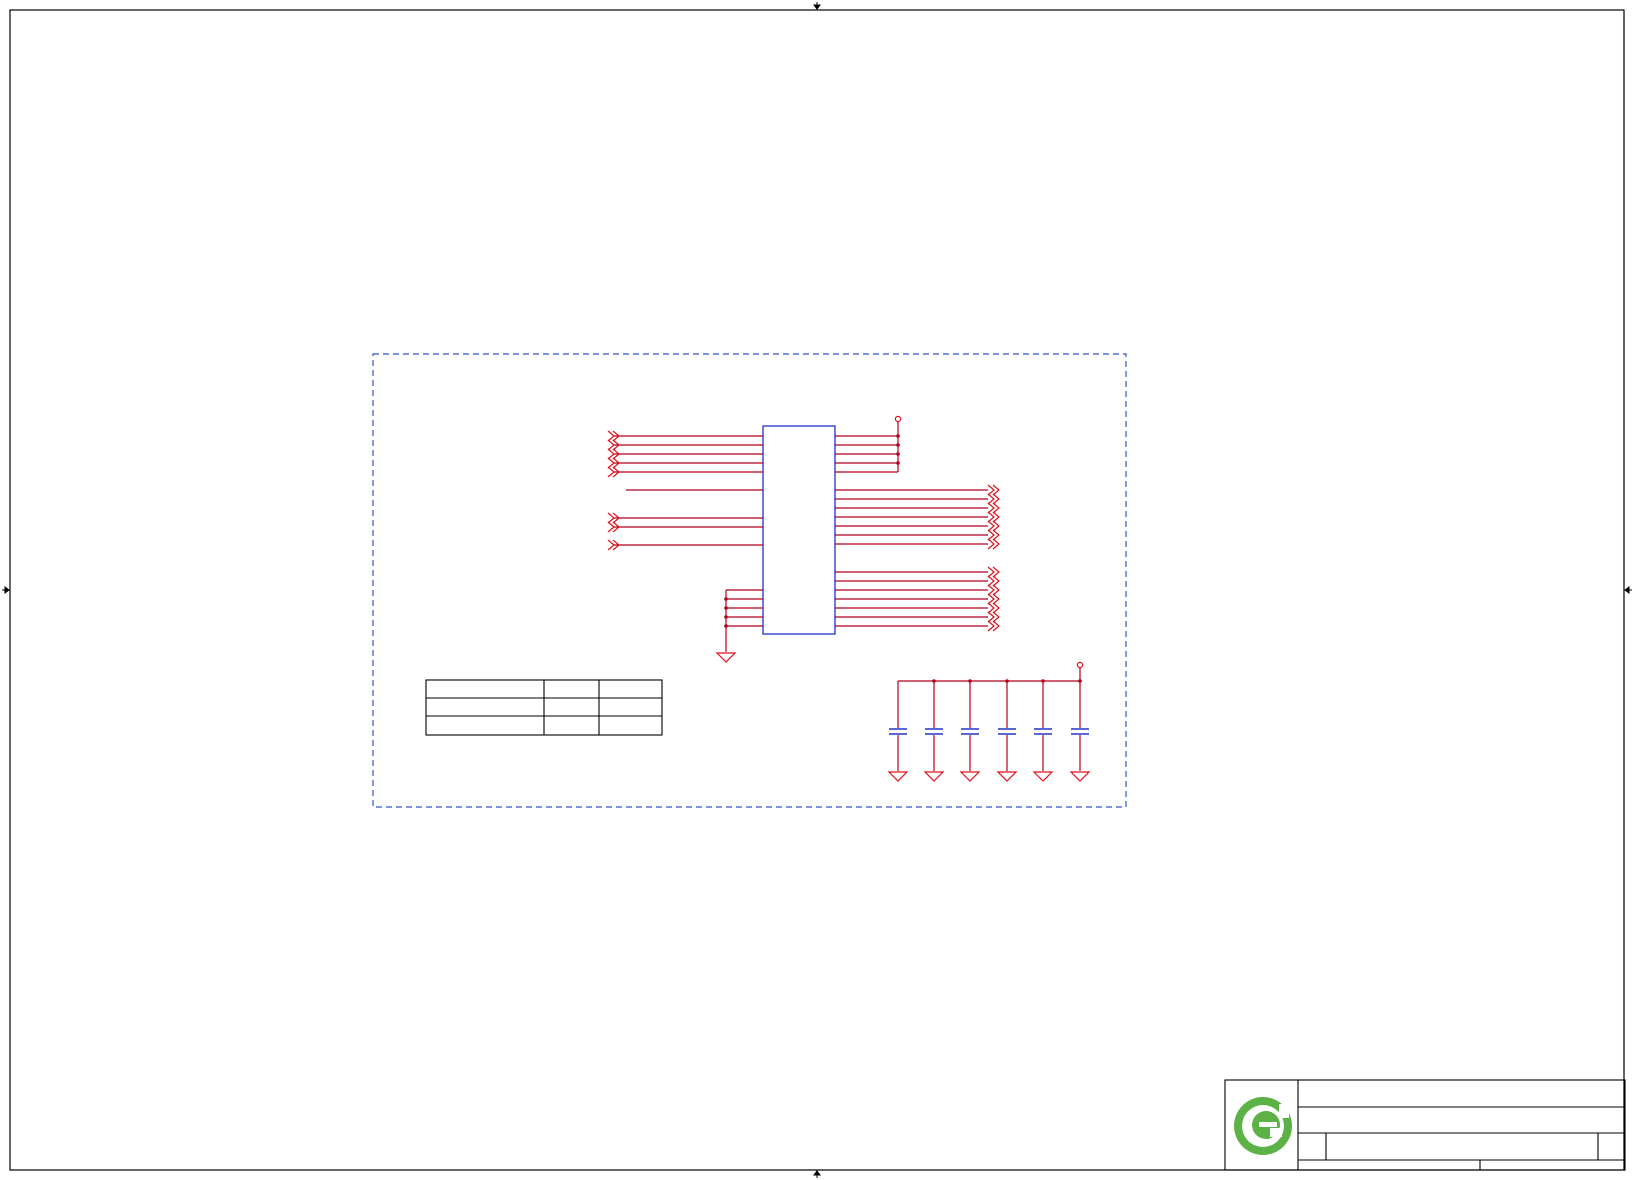 The image size is (1634, 1180). I want to click on right-bus-b-nets, so click(911, 599).